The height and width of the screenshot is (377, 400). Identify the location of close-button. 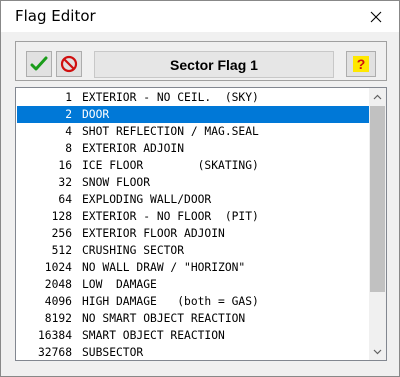
(376, 16).